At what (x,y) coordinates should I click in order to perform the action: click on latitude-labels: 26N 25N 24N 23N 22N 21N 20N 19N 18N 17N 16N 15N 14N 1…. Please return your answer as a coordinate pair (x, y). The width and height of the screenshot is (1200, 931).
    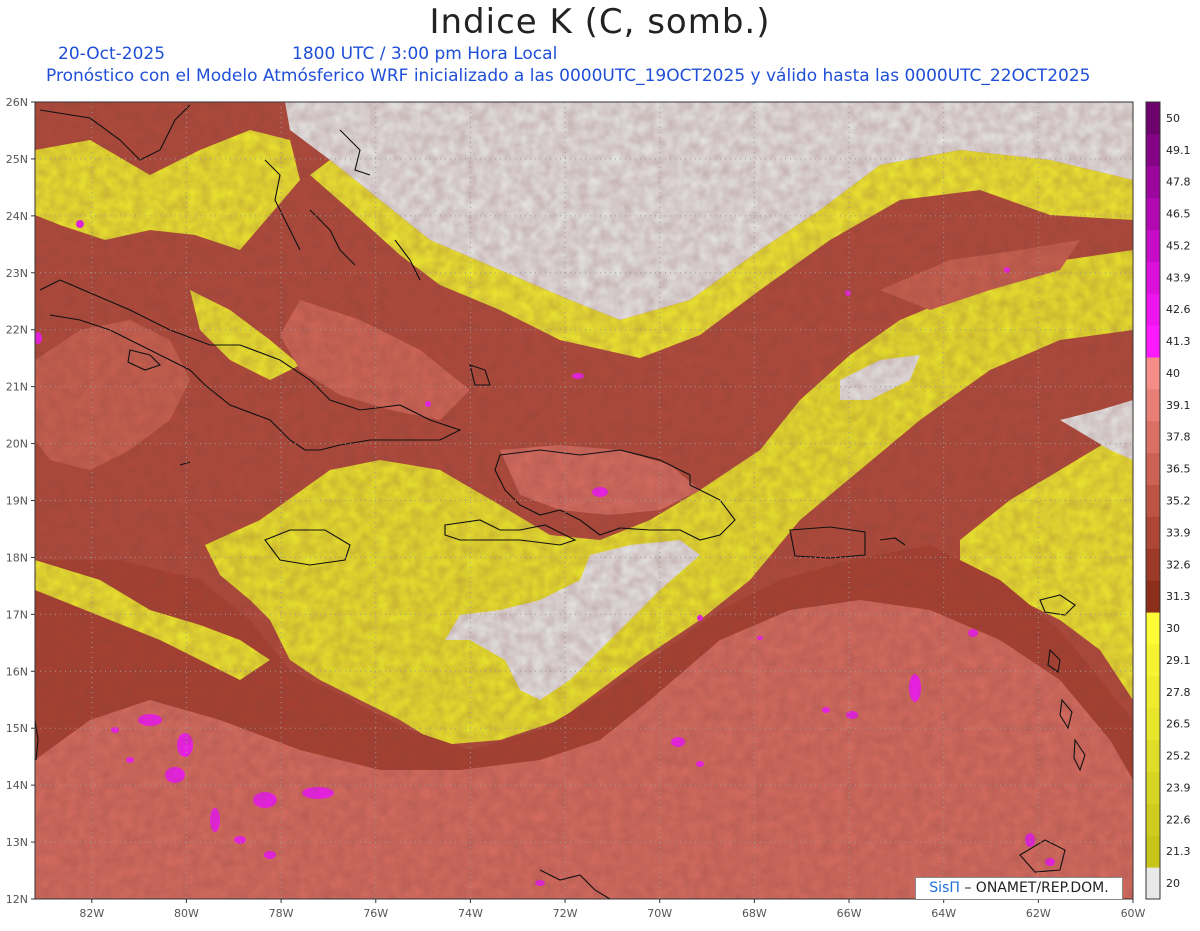
    Looking at the image, I should click on (17, 501).